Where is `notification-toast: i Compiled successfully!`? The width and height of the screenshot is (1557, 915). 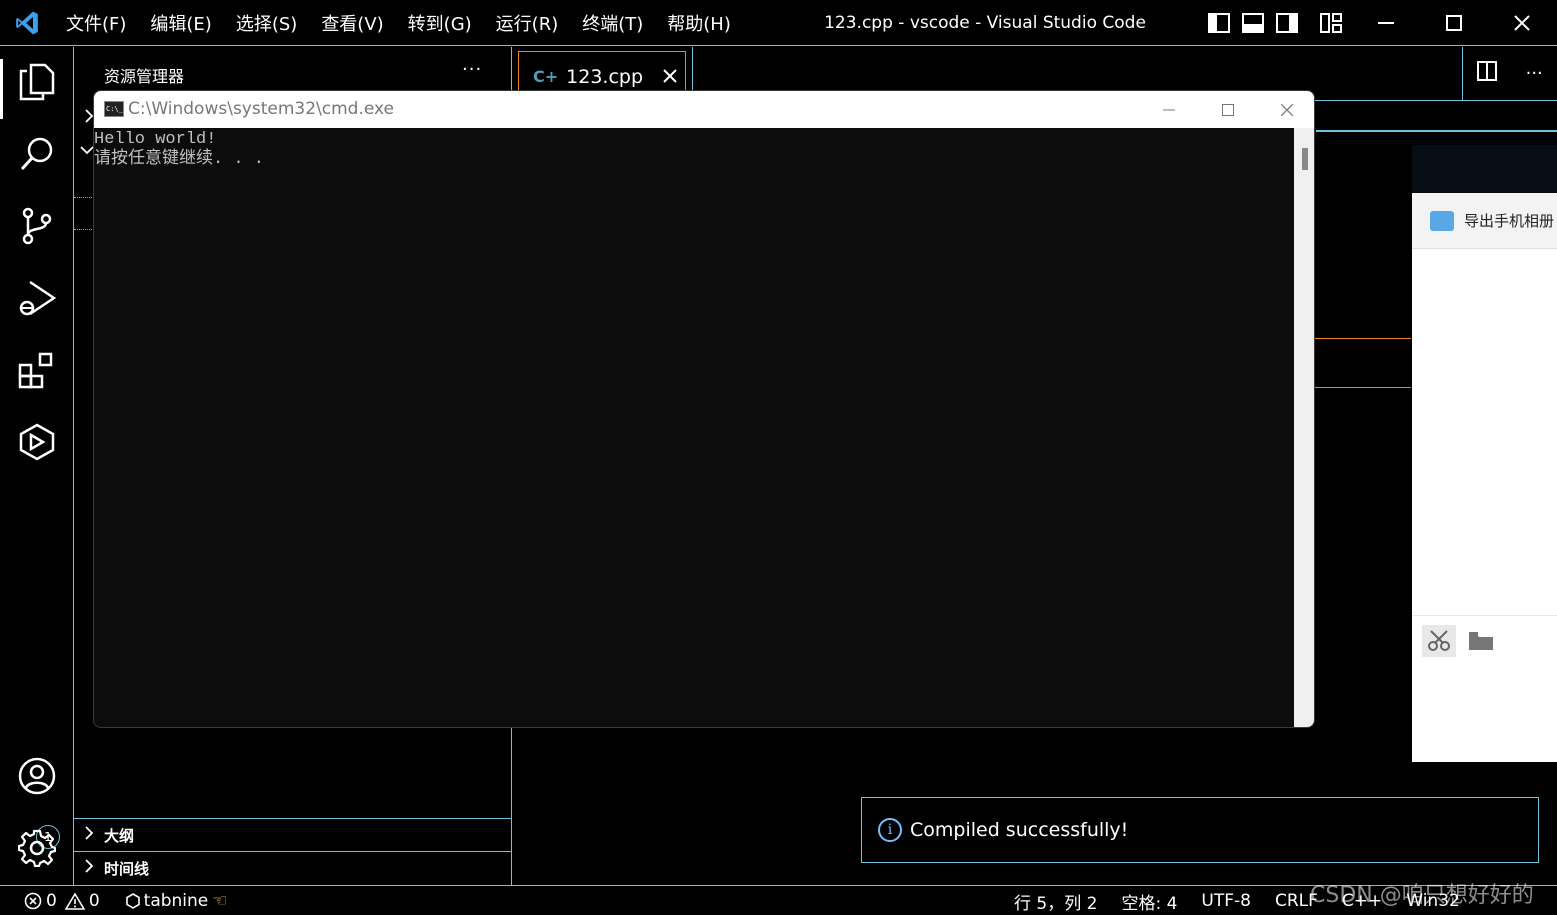
notification-toast: i Compiled successfully! is located at coordinates (1200, 830).